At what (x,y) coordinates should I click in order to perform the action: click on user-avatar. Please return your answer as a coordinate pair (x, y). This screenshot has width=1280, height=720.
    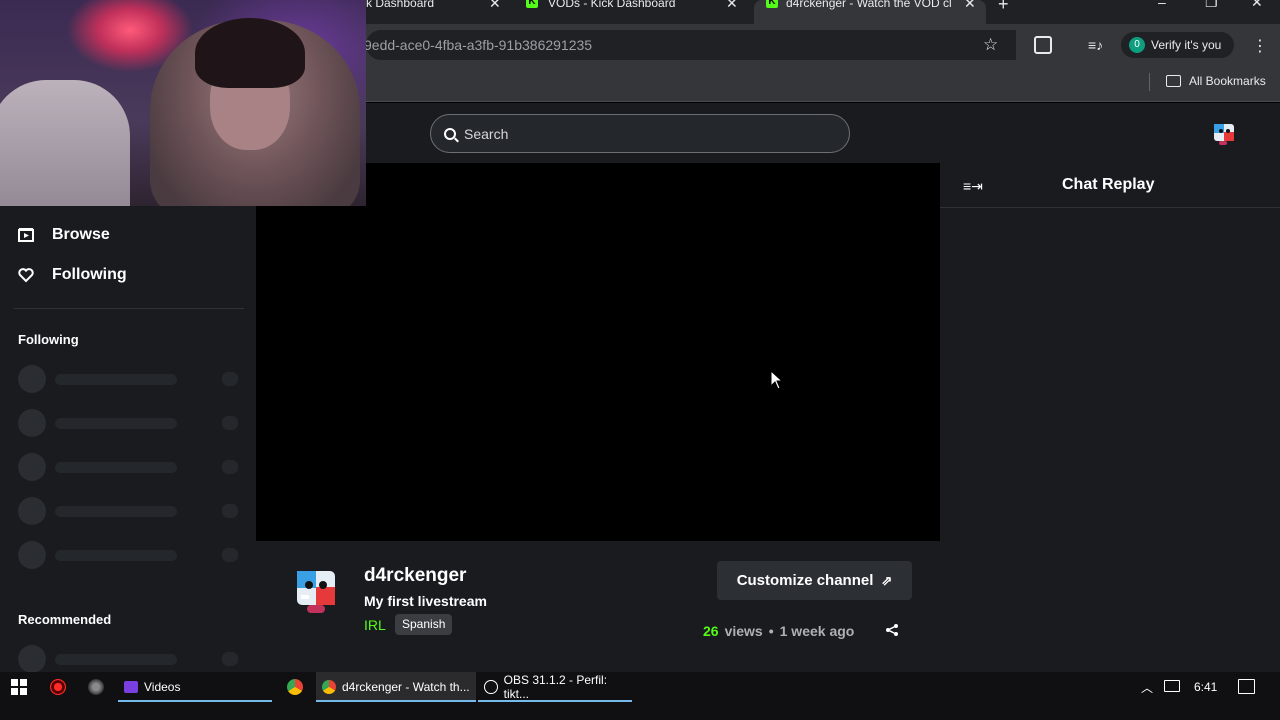
    Looking at the image, I should click on (1224, 133).